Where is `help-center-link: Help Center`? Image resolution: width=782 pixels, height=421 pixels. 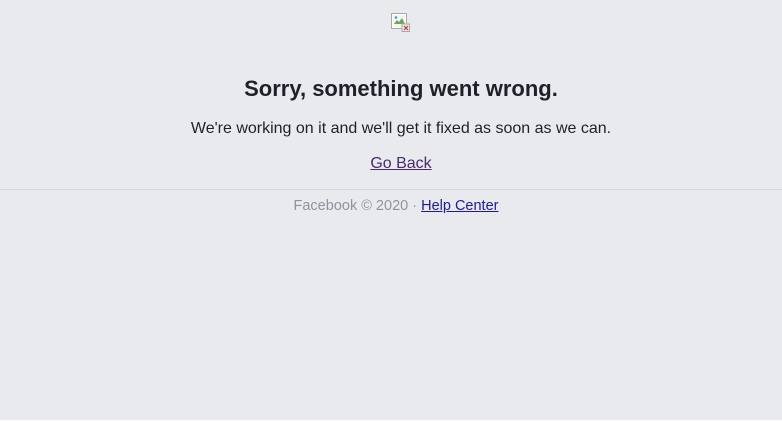
help-center-link: Help Center is located at coordinates (459, 206).